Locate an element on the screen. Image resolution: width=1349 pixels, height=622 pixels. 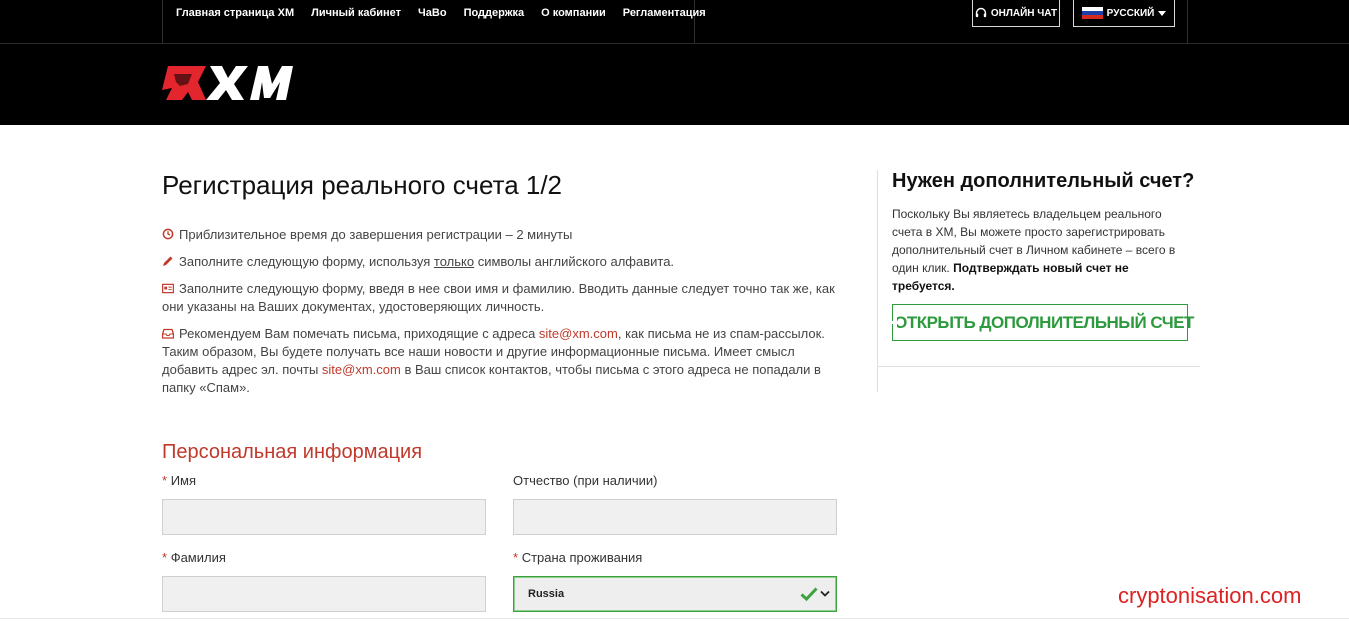
first-name-input is located at coordinates (324, 517).